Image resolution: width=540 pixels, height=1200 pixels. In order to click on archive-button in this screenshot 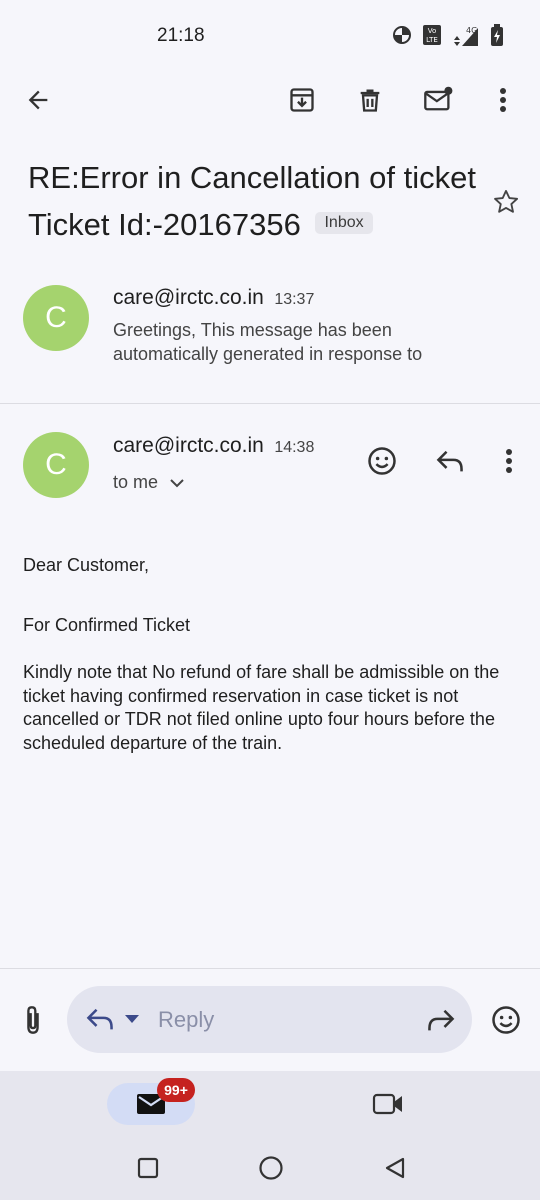, I will do `click(302, 100)`.